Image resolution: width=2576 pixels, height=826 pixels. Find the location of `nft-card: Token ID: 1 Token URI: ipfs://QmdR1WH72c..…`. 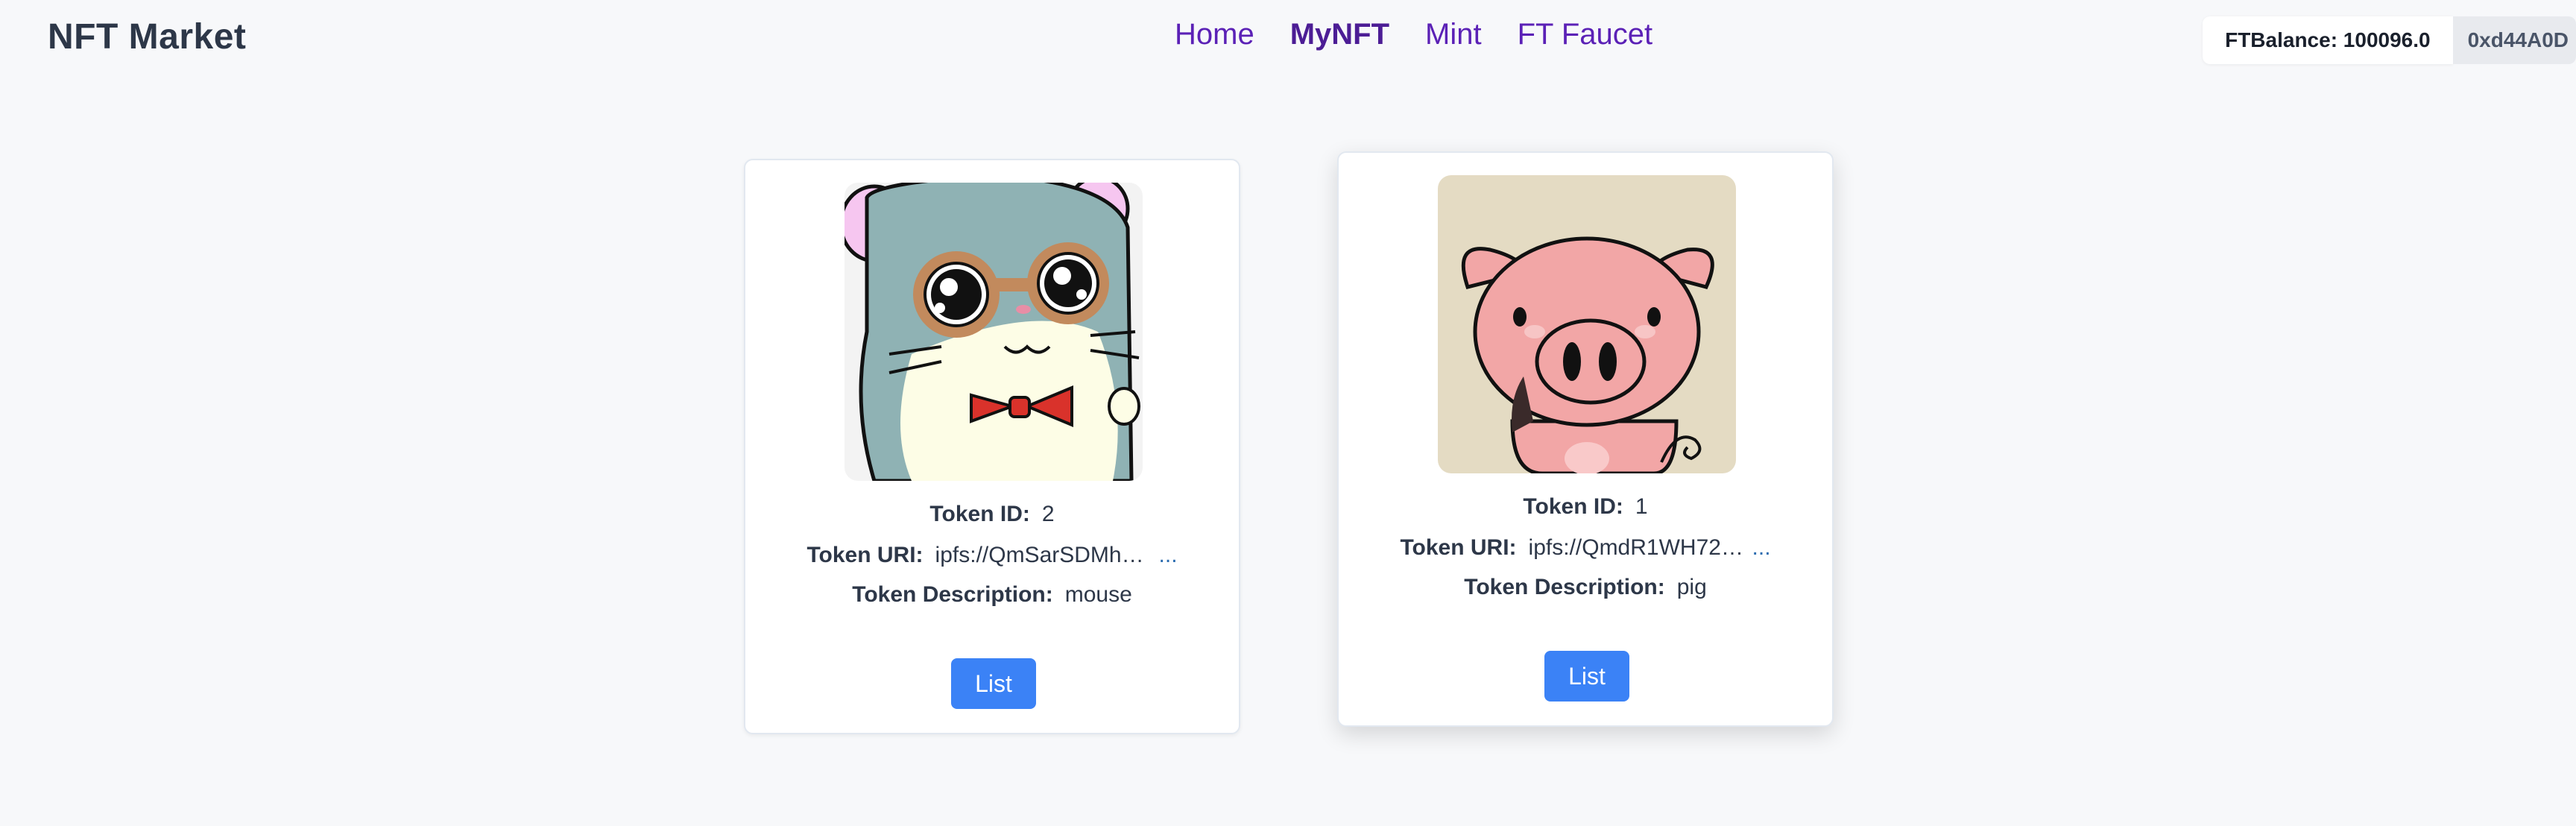

nft-card: Token ID: 1 Token URI: ipfs://QmdR1WH72c..… is located at coordinates (1586, 439).